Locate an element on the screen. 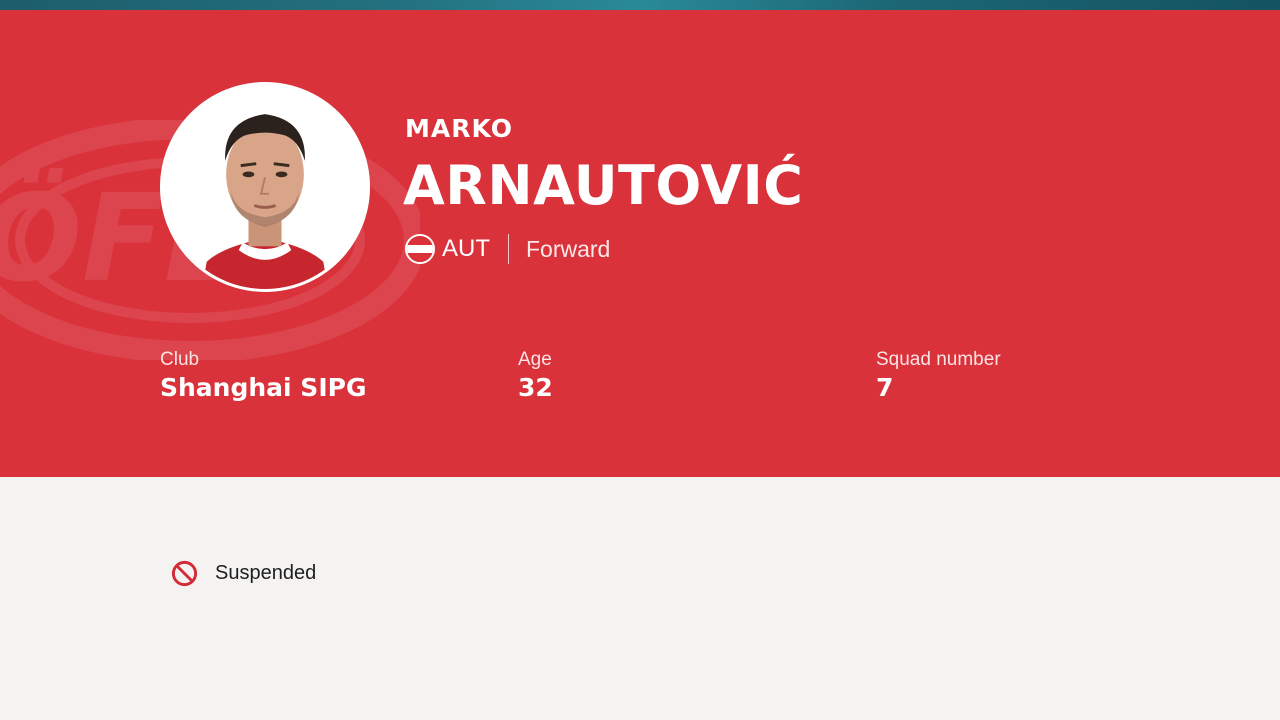 This screenshot has height=720, width=1280. player-last-name: ARNAUTOVIĆ is located at coordinates (603, 185).